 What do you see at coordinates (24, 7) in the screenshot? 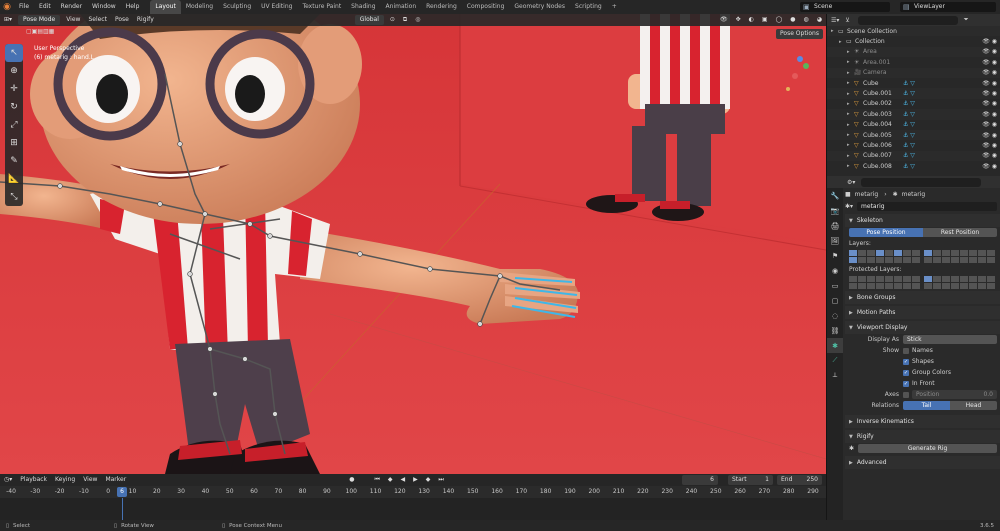
I see `menu-file: File` at bounding box center [24, 7].